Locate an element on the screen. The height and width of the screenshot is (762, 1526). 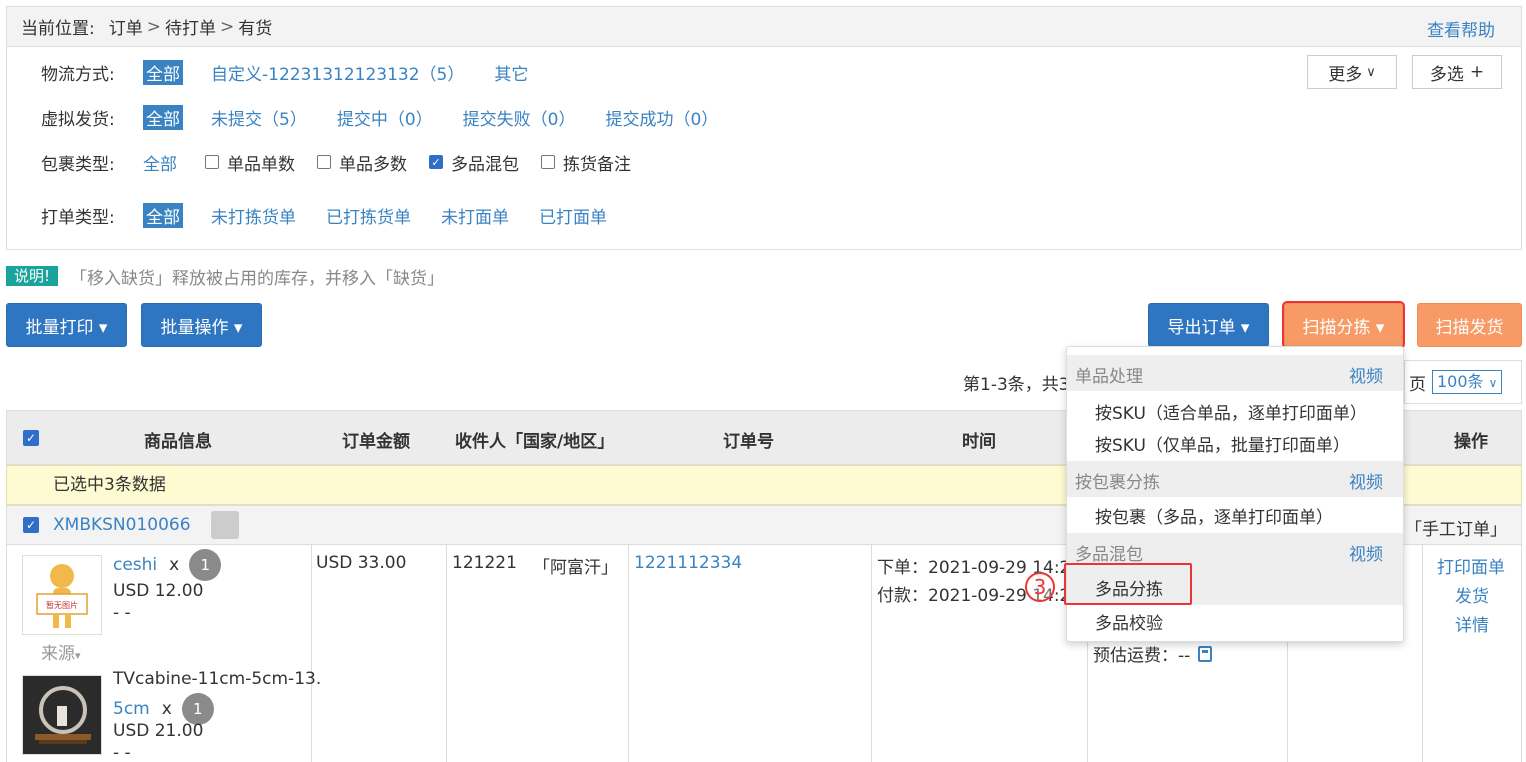
filter-row-print: 打单类型: 全部 未打拣货单 已打拣货单 未打面单 已打面单 is located at coordinates (339, 215).